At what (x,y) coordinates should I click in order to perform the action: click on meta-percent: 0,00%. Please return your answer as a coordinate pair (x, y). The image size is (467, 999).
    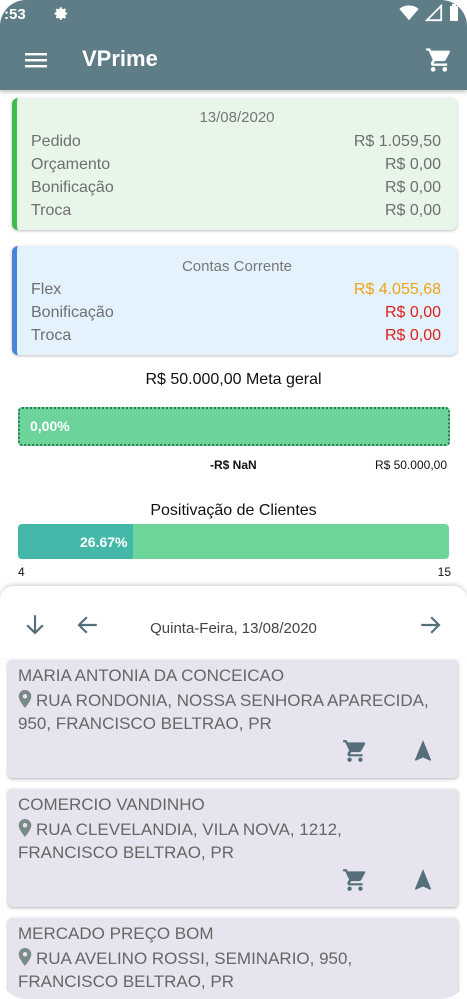
    Looking at the image, I should click on (50, 426).